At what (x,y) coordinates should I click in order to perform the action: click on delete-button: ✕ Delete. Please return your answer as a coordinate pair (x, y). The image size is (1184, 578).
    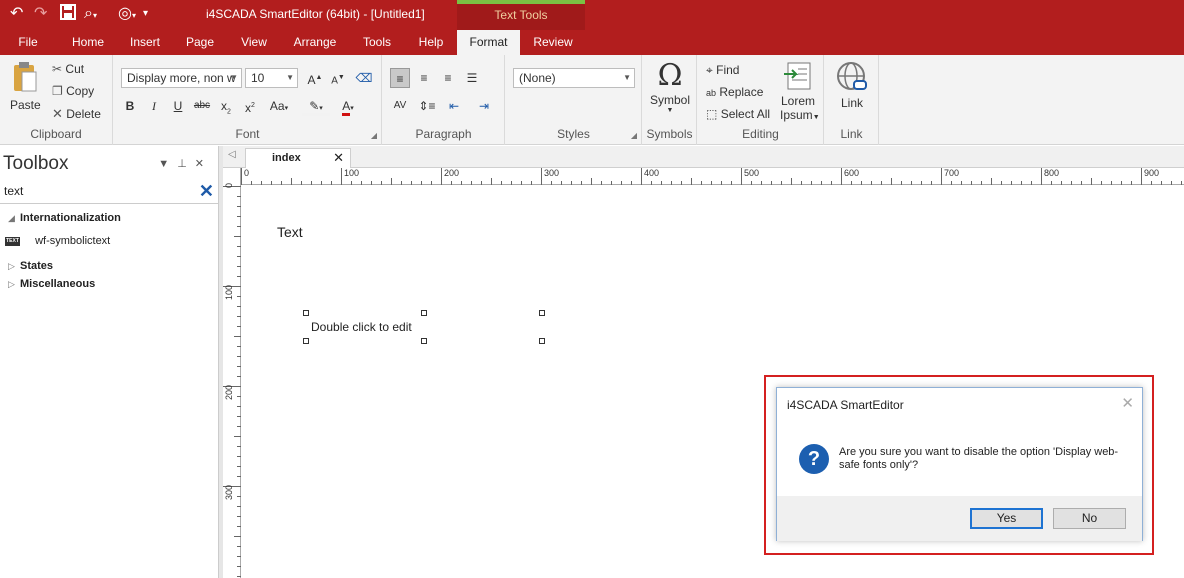
    Looking at the image, I should click on (76, 114).